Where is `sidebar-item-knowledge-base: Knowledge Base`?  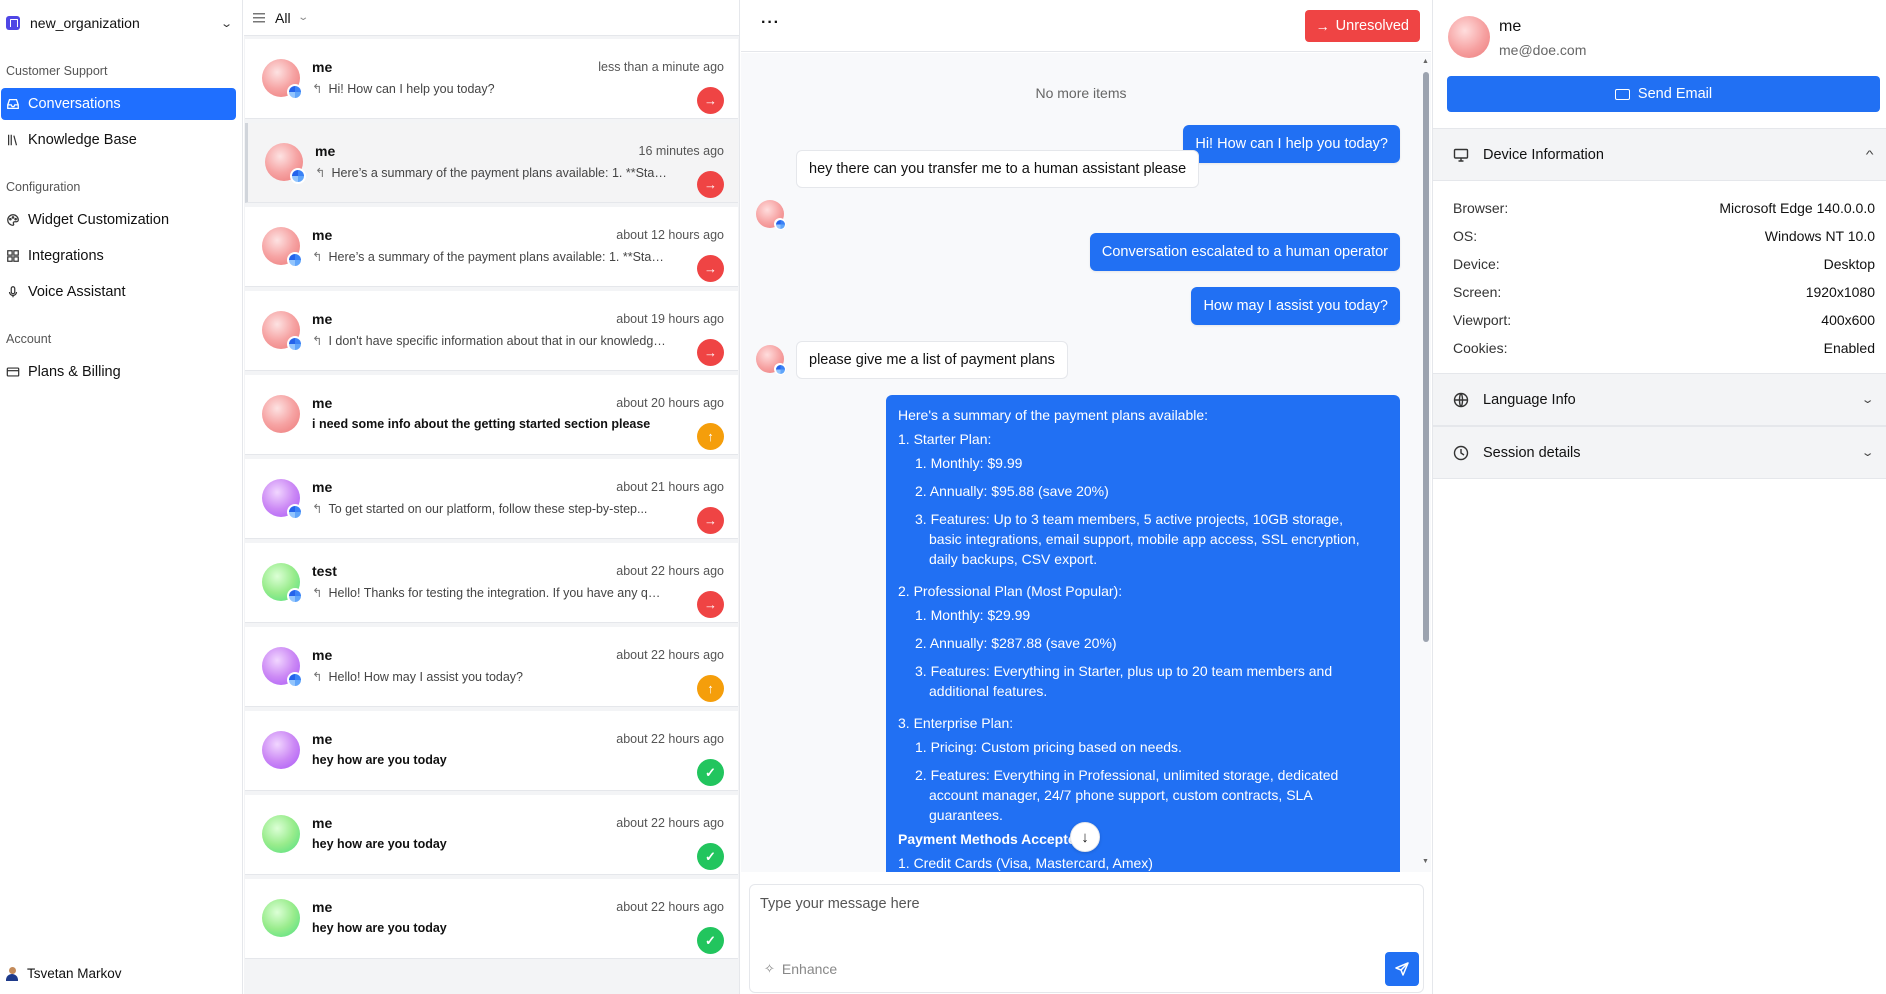 sidebar-item-knowledge-base: Knowledge Base is located at coordinates (118, 140).